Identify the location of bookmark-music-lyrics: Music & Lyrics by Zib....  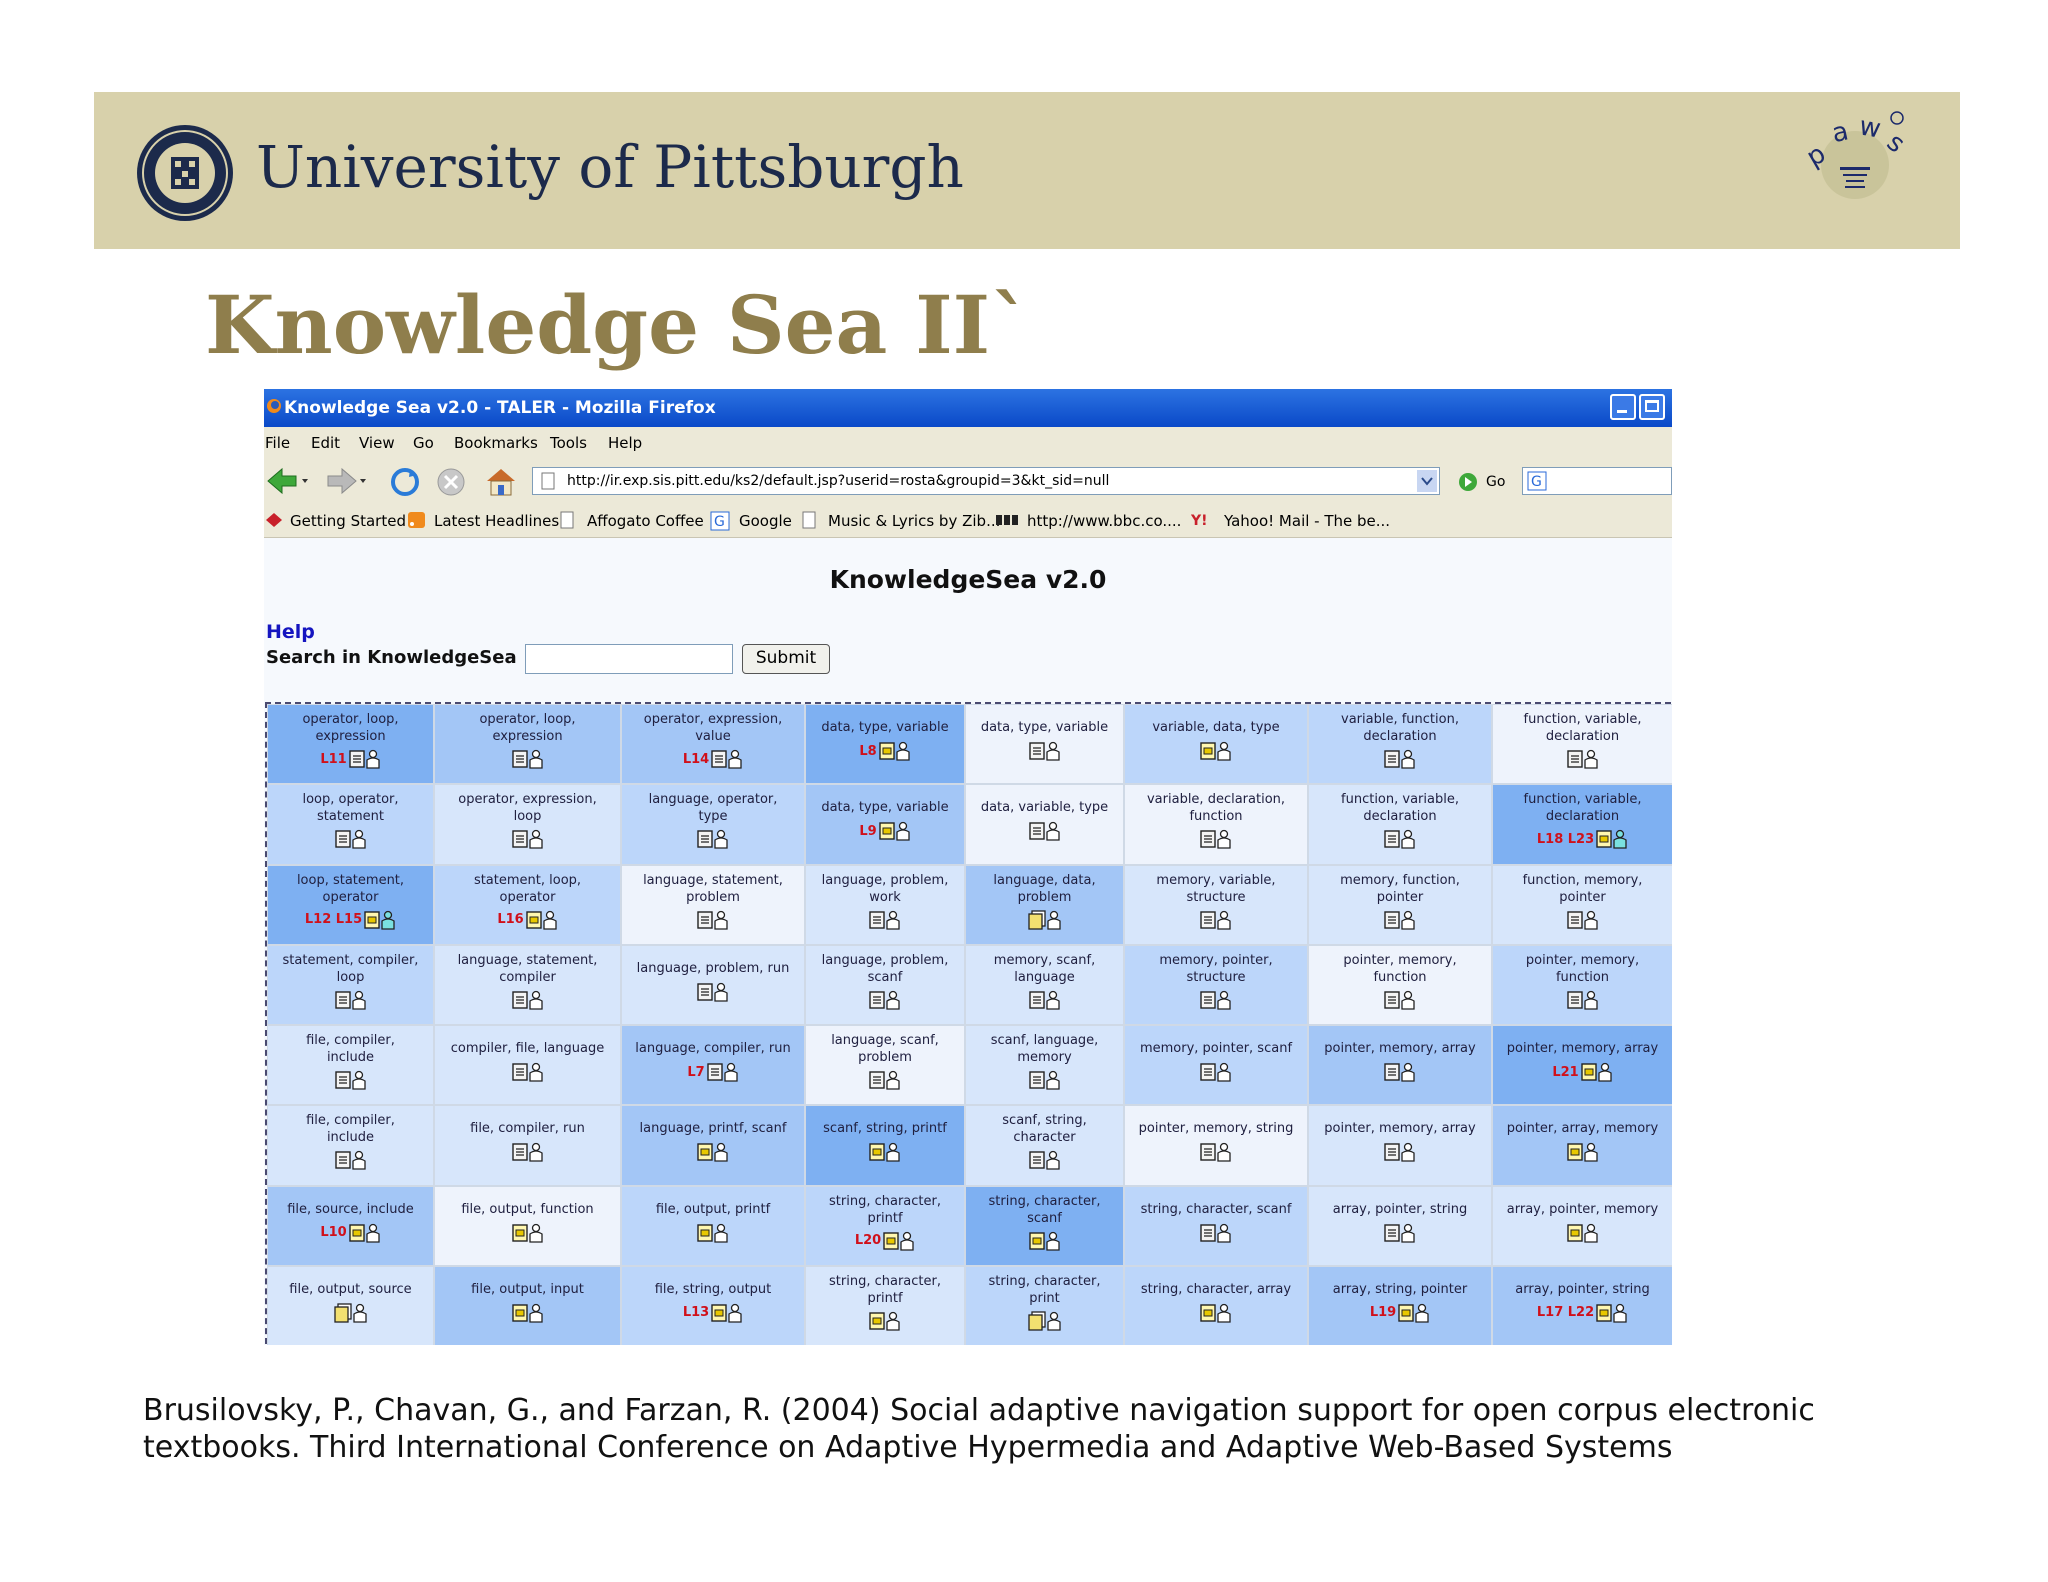
(914, 521).